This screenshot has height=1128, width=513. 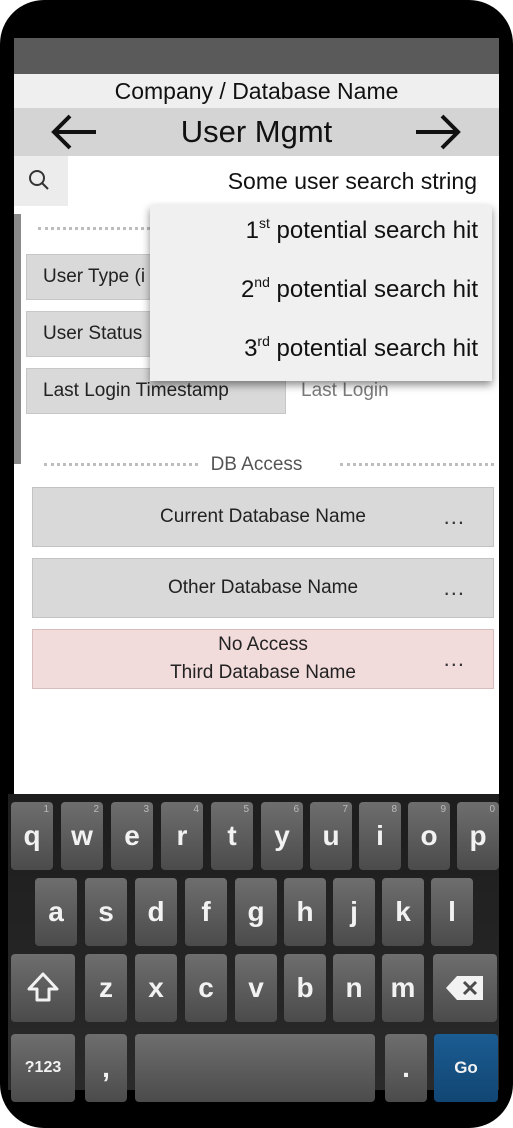 I want to click on key-q: q1, so click(x=32, y=836).